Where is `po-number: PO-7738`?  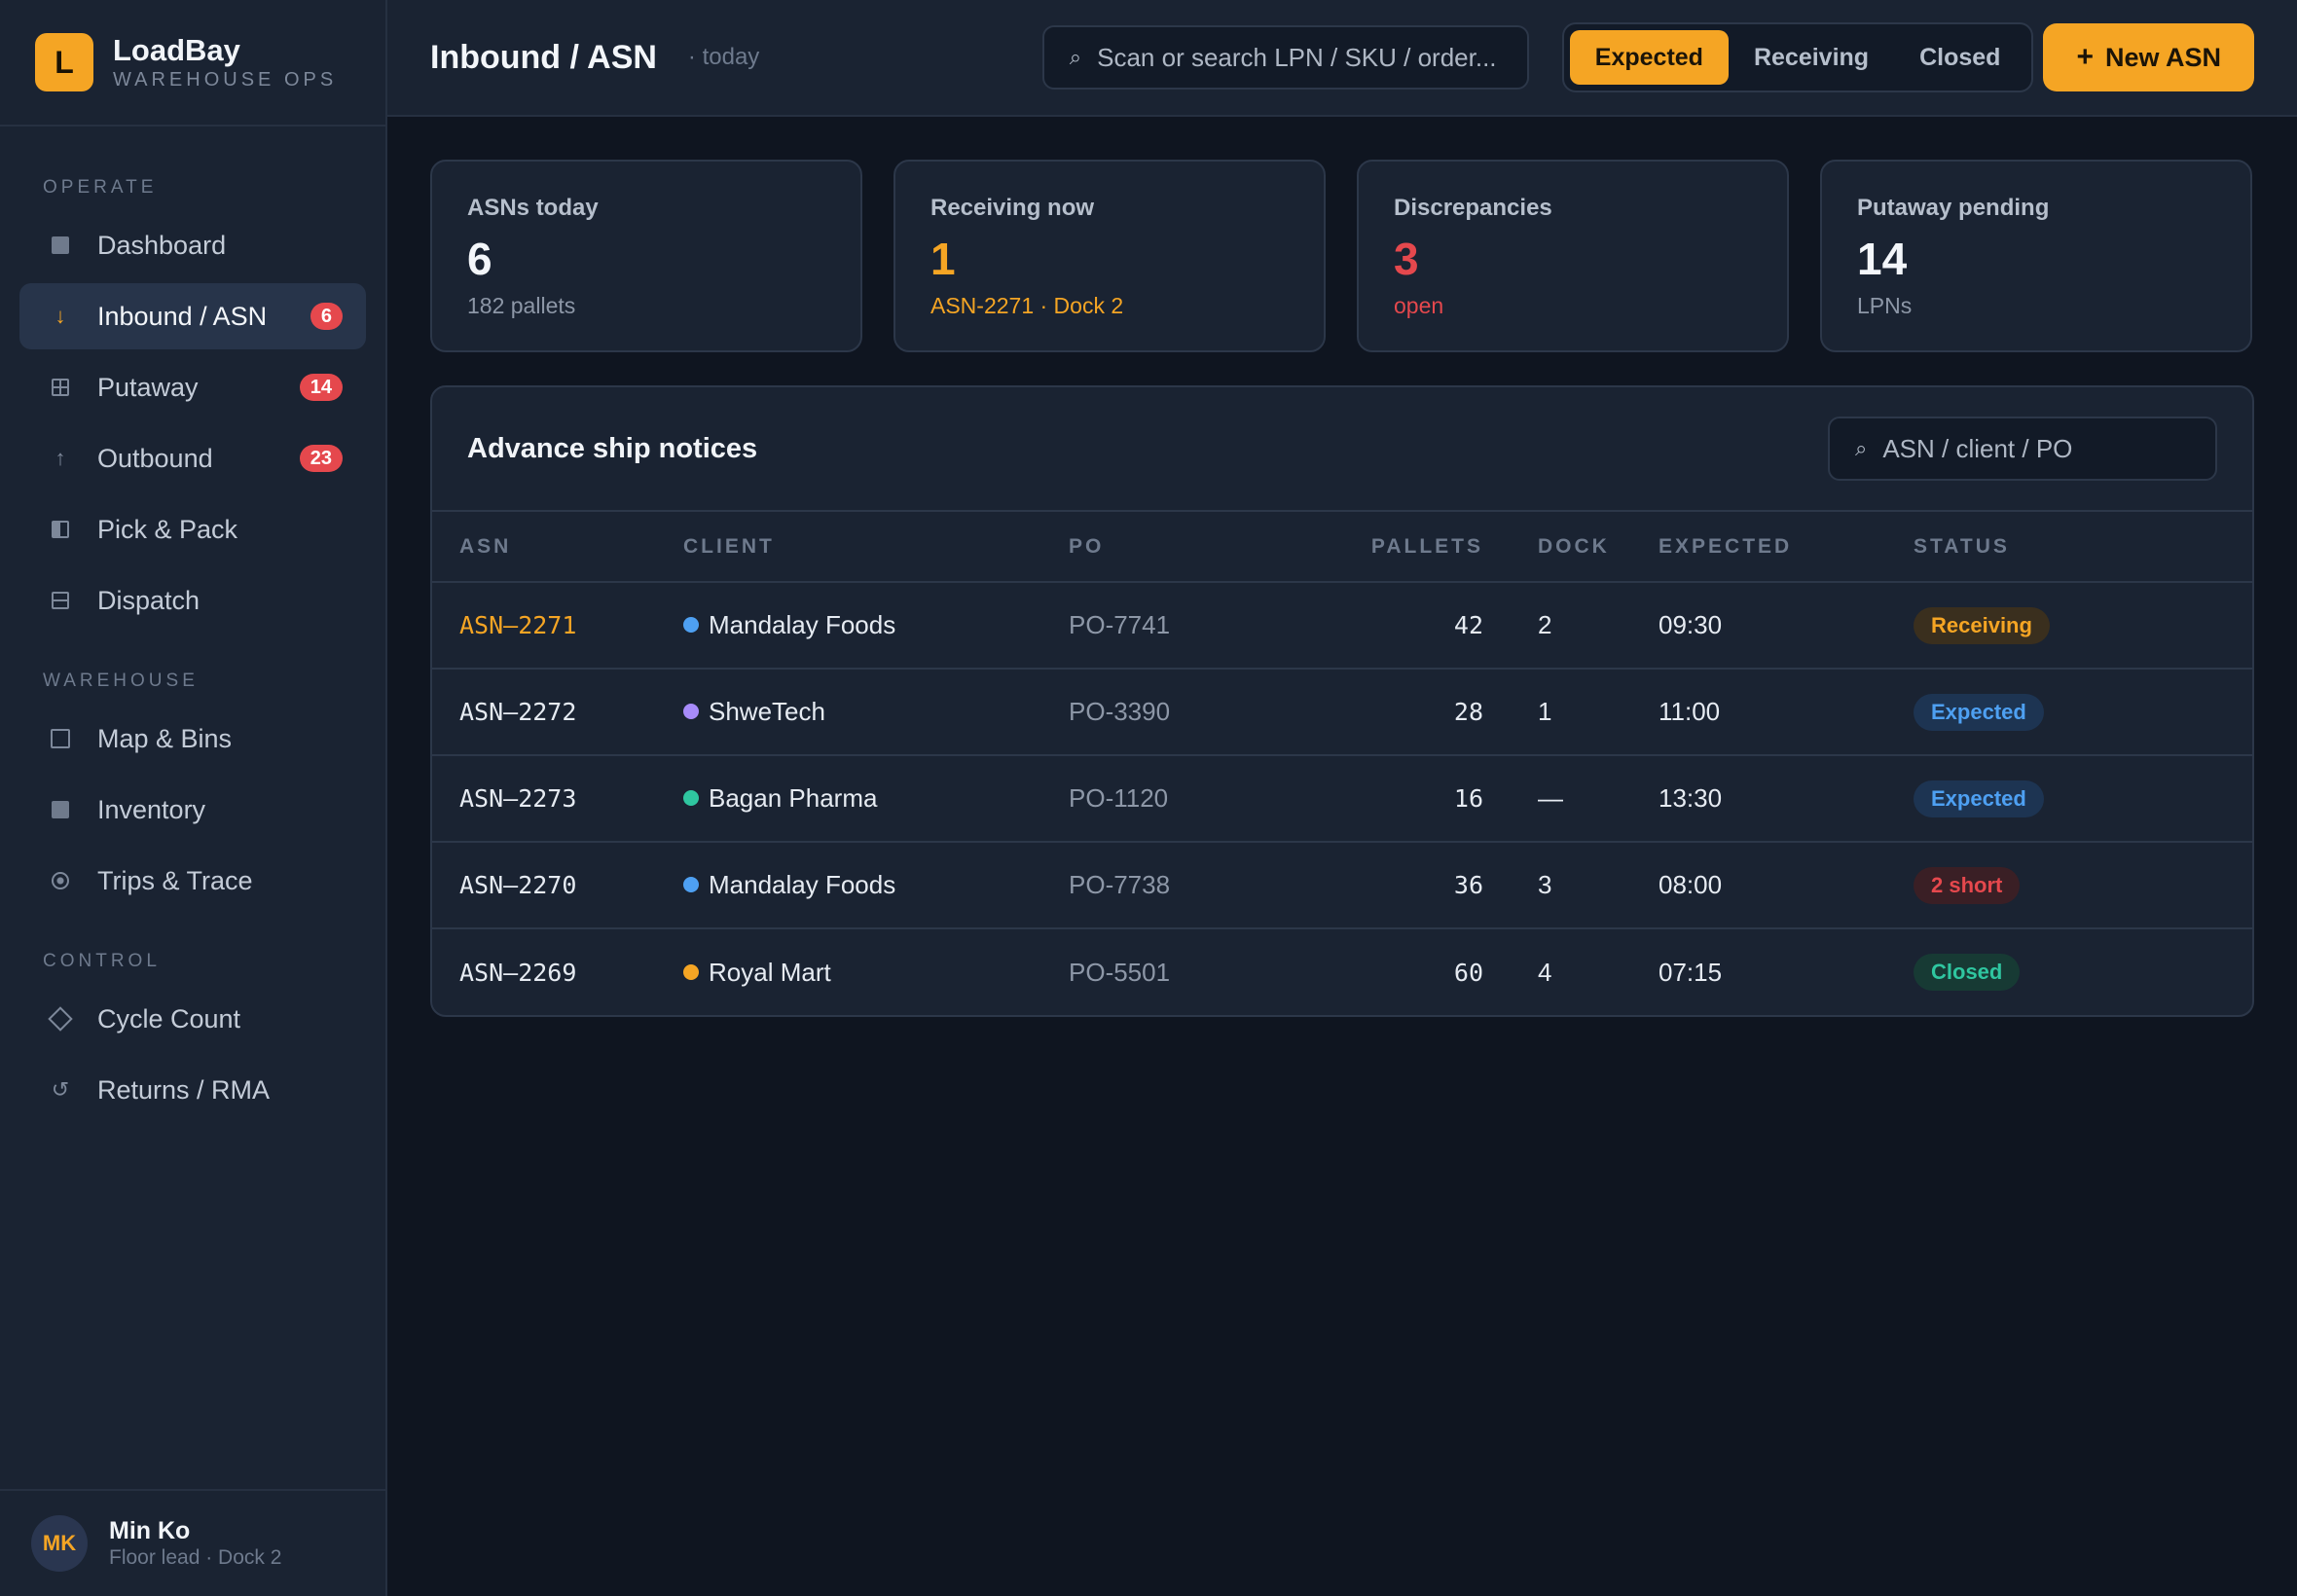 po-number: PO-7738 is located at coordinates (1120, 885).